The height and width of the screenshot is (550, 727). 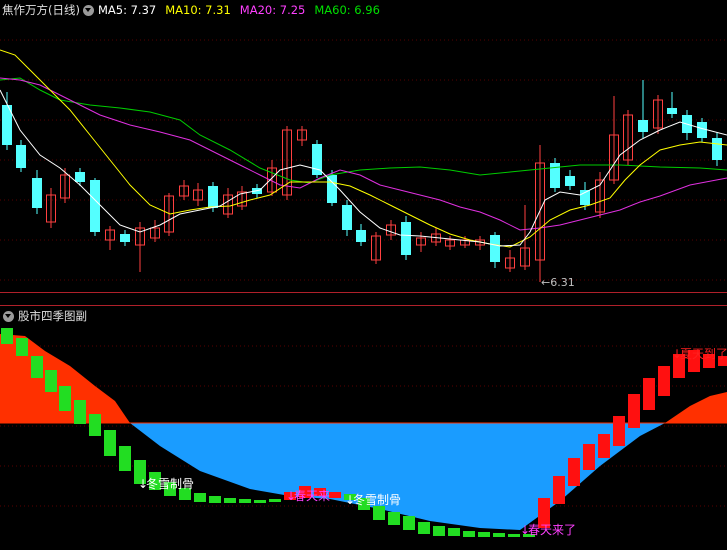 I want to click on spring-label-1: 春天来, so click(x=312, y=496).